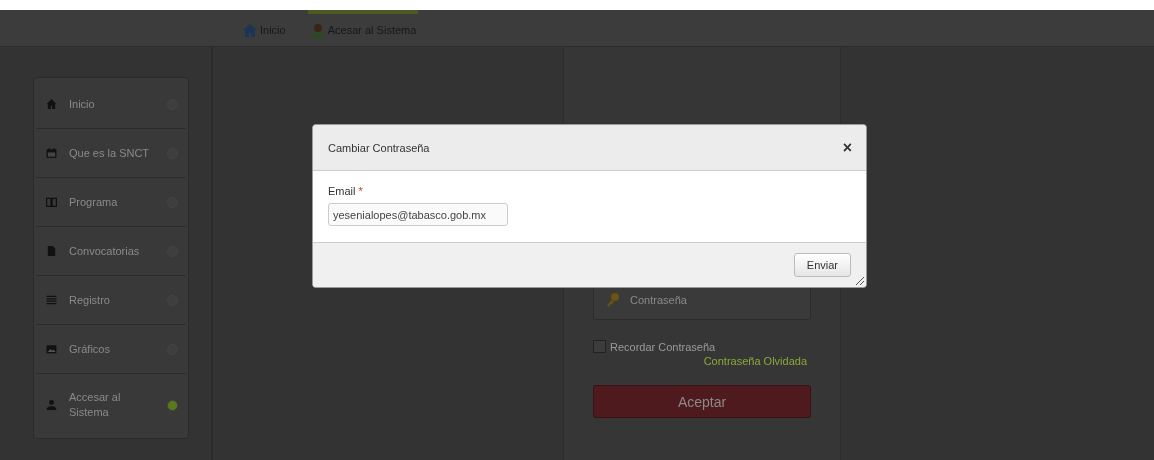 The height and width of the screenshot is (460, 1154). I want to click on forgot-password-link: Contraseña Olvidada, so click(755, 361).